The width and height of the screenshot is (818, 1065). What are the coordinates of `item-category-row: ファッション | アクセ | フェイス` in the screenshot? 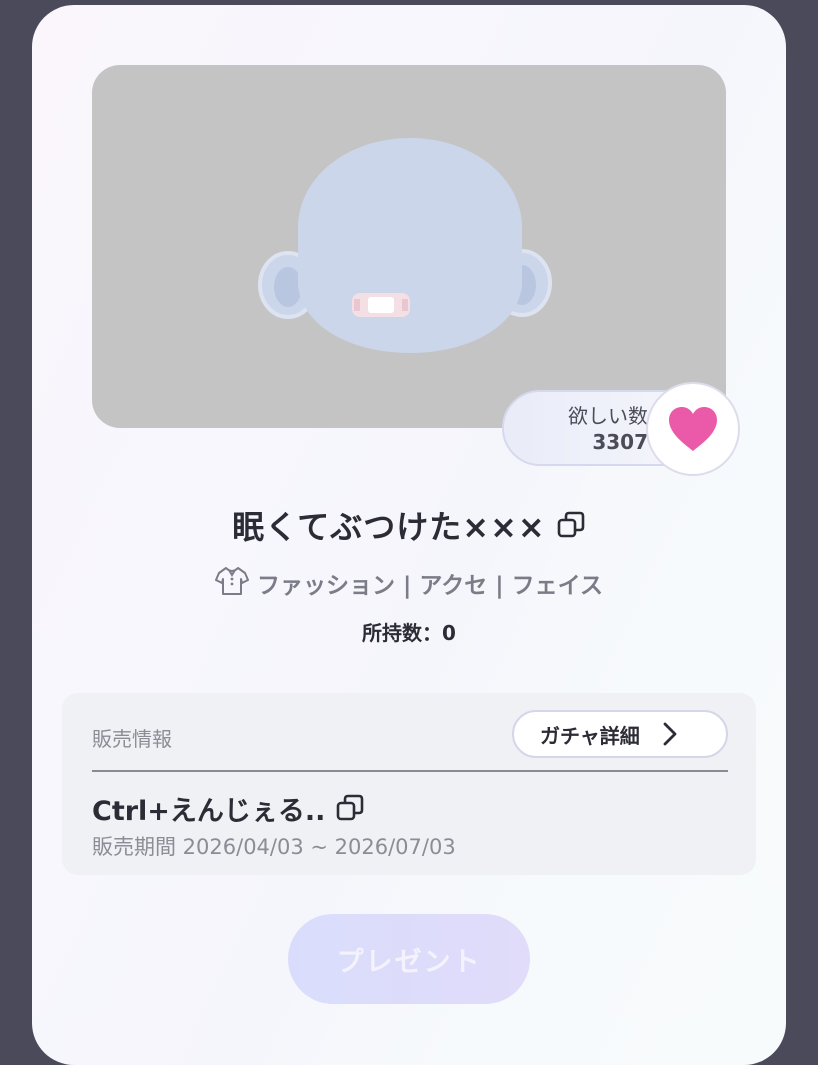 It's located at (409, 583).